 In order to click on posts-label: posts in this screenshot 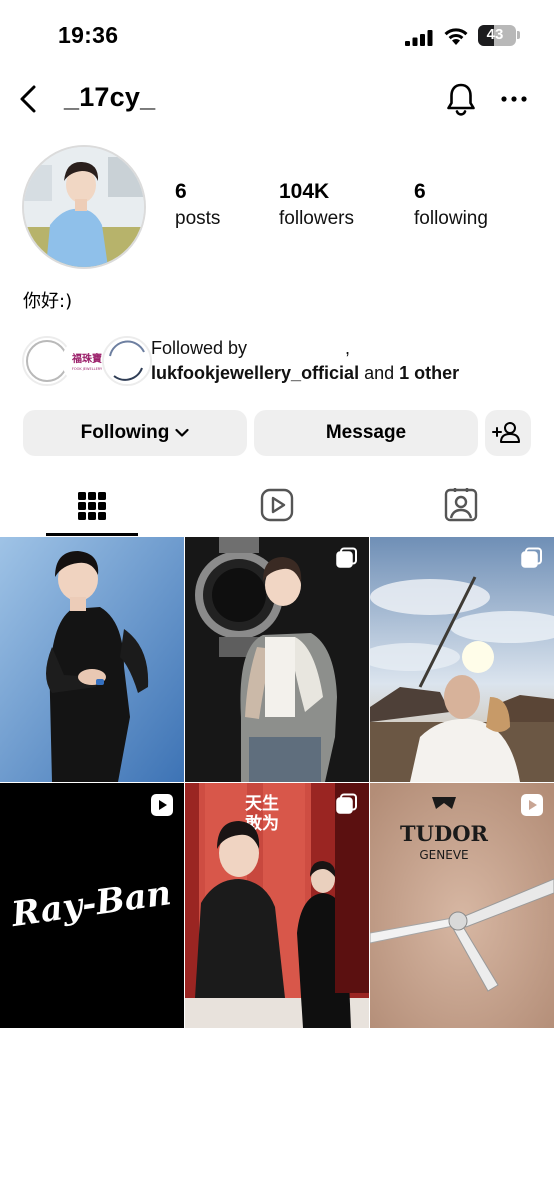, I will do `click(198, 218)`.